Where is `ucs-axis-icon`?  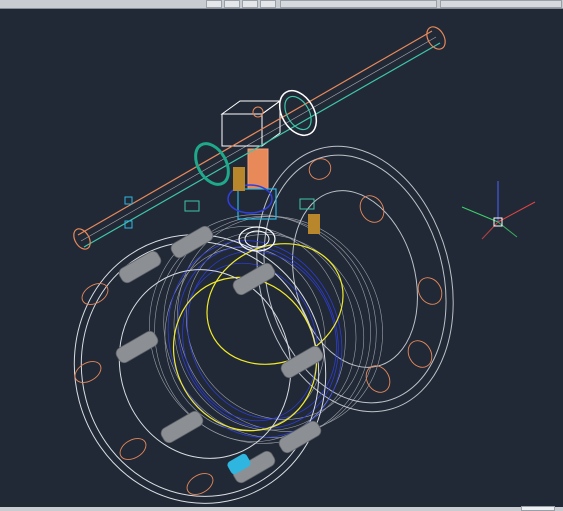
ucs-axis-icon is located at coordinates (498, 210).